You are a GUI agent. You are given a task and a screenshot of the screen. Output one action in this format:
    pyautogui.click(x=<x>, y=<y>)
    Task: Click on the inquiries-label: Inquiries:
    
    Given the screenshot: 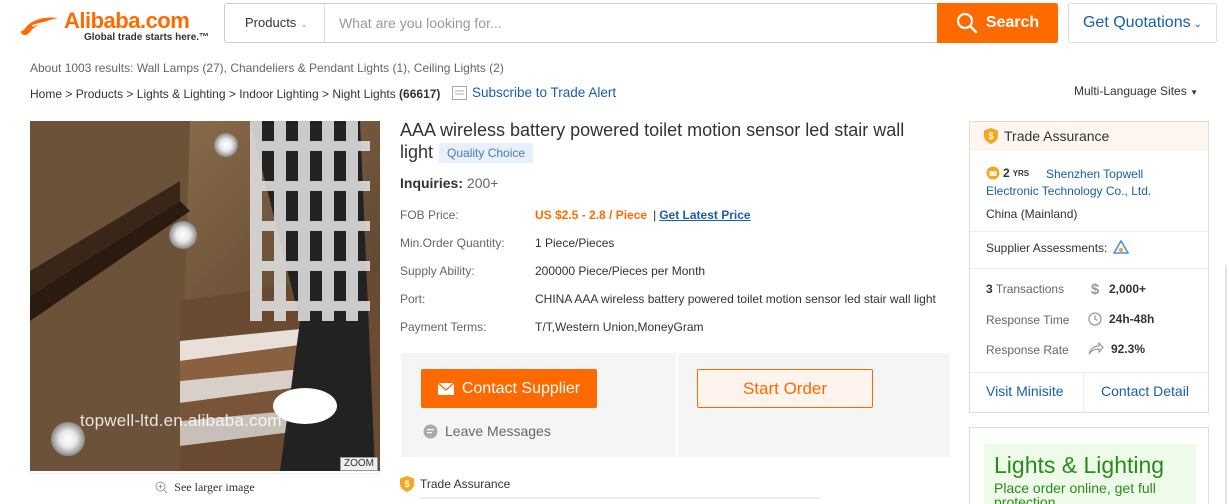 What is the action you would take?
    pyautogui.click(x=432, y=183)
    